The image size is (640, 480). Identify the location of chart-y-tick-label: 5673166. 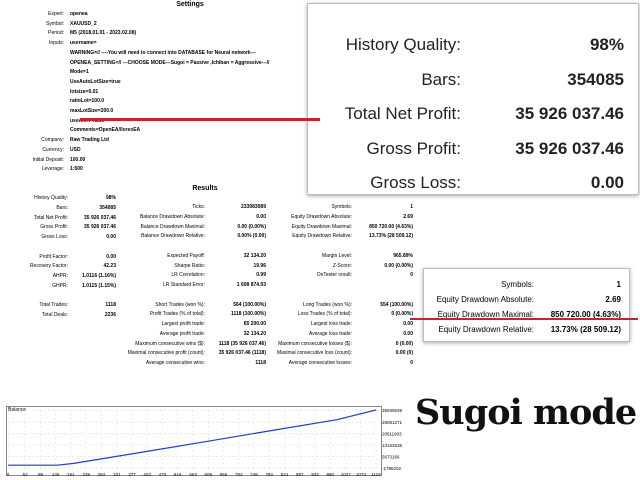
(391, 457).